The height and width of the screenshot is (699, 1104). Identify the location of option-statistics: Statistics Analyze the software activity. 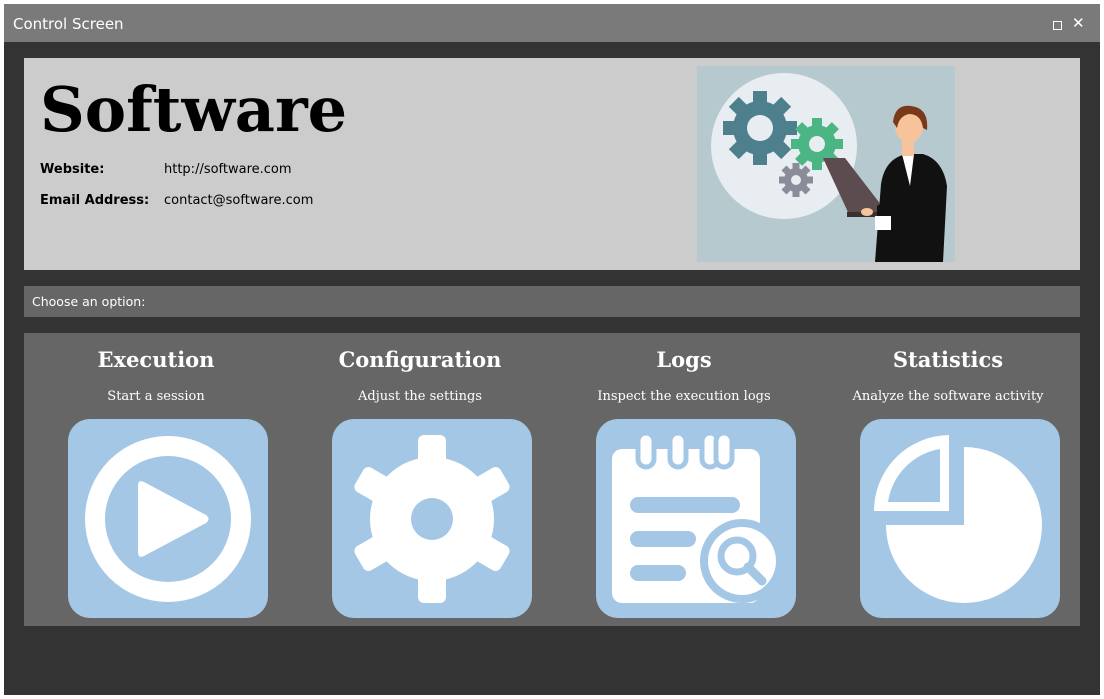
(948, 479).